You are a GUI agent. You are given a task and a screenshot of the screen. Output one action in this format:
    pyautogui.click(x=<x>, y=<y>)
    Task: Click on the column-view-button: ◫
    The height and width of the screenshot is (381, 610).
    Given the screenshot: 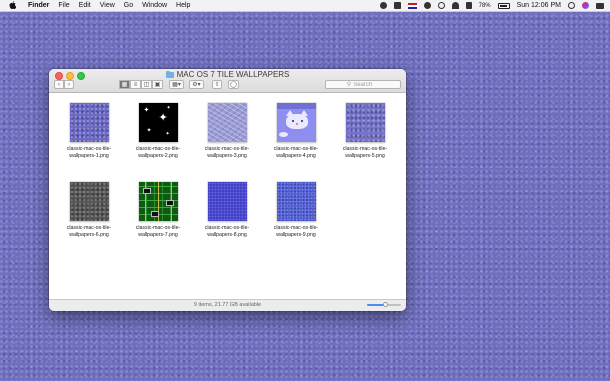 What is the action you would take?
    pyautogui.click(x=146, y=84)
    